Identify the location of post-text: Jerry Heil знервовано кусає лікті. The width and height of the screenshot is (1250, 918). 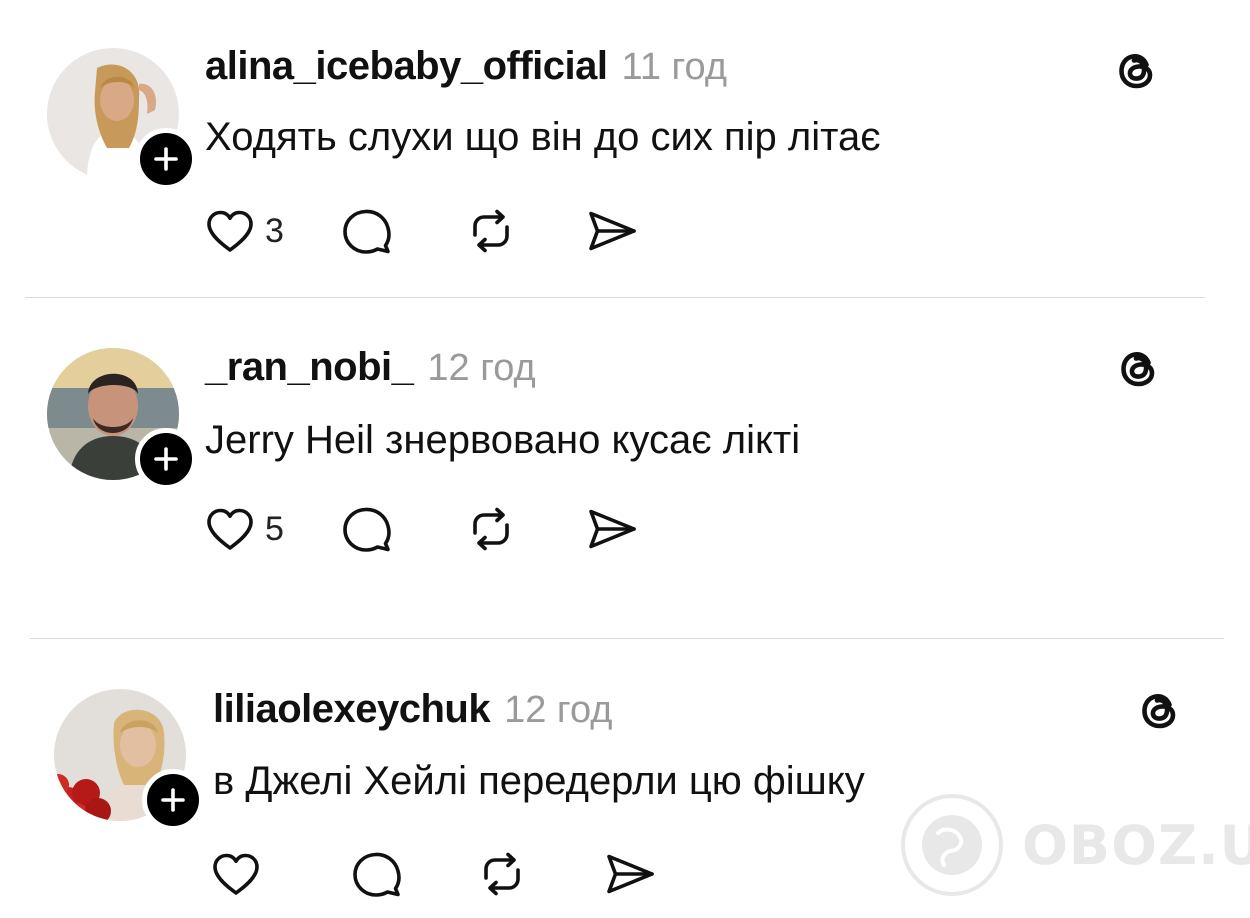
(503, 440).